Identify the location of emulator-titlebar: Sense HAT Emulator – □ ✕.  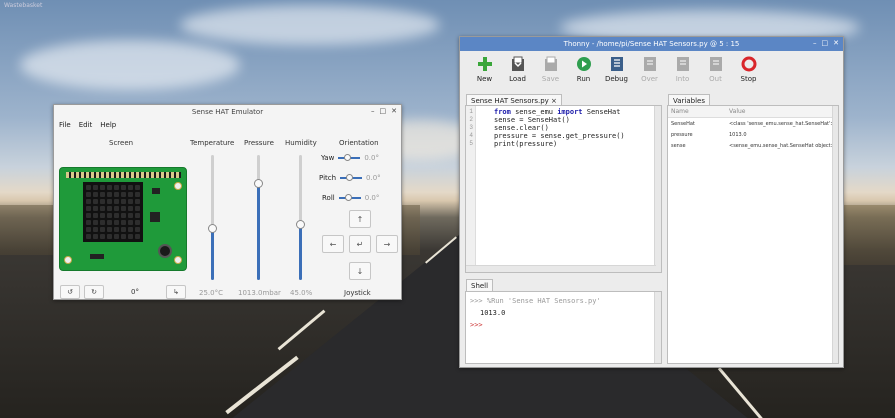
(227, 112).